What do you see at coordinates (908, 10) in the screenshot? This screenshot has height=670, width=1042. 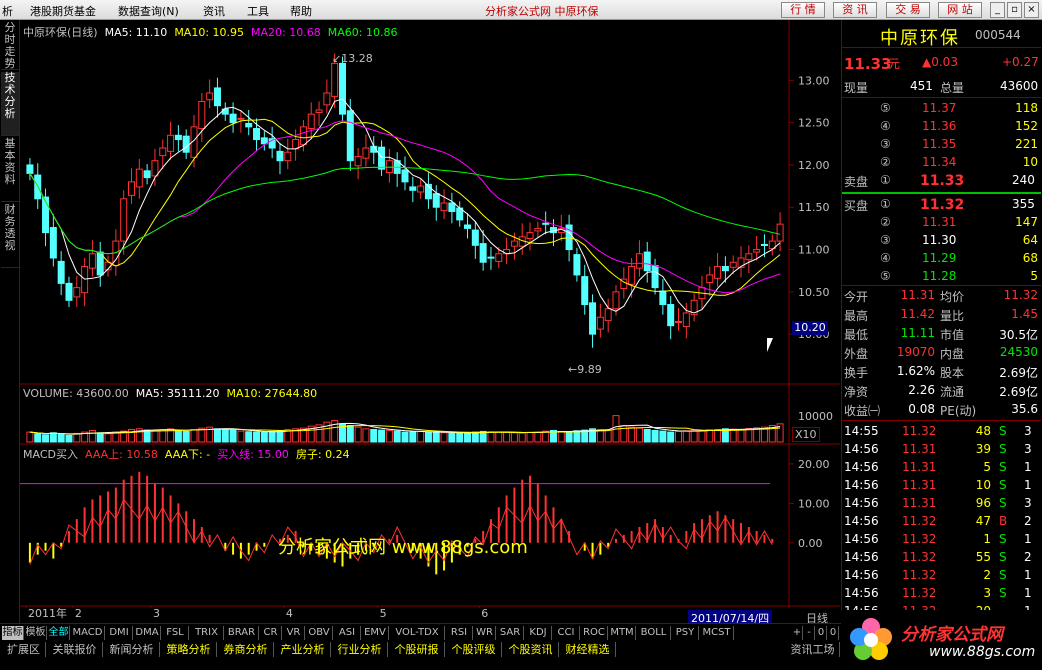 I see `trade-button: 交 易` at bounding box center [908, 10].